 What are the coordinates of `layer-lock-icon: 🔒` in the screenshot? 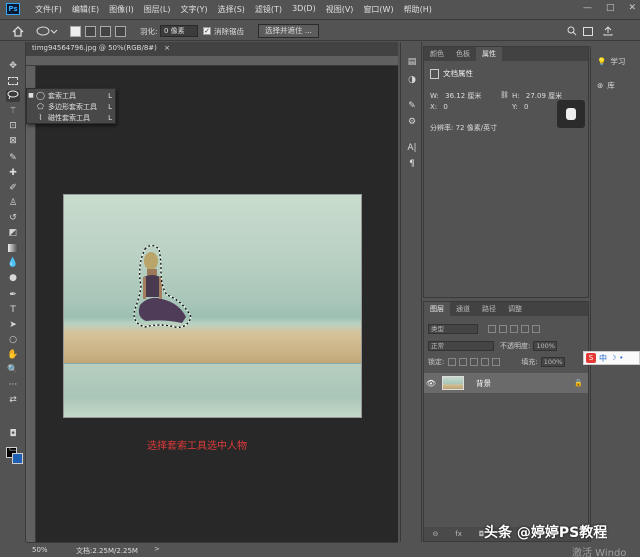 It's located at (581, 383).